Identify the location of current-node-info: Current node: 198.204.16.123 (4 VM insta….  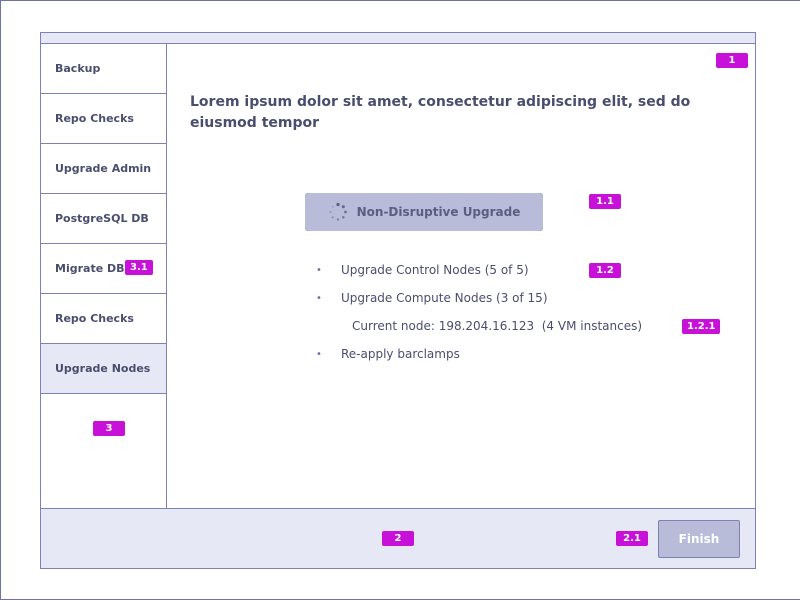
(497, 326).